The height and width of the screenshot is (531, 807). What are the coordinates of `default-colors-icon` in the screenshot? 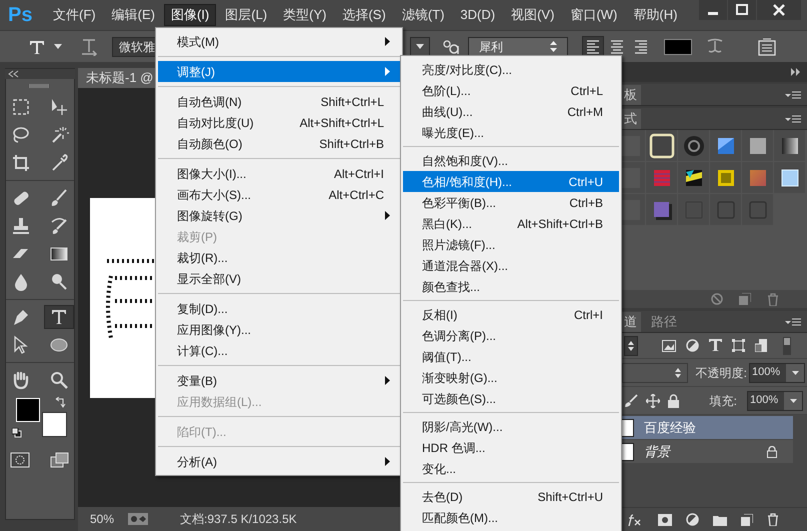 It's located at (17, 433).